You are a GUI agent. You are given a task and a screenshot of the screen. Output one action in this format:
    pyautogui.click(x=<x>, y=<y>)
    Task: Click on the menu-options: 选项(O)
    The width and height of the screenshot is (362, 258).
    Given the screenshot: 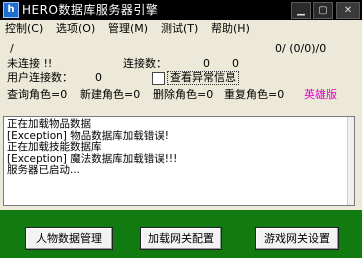 What is the action you would take?
    pyautogui.click(x=75, y=29)
    